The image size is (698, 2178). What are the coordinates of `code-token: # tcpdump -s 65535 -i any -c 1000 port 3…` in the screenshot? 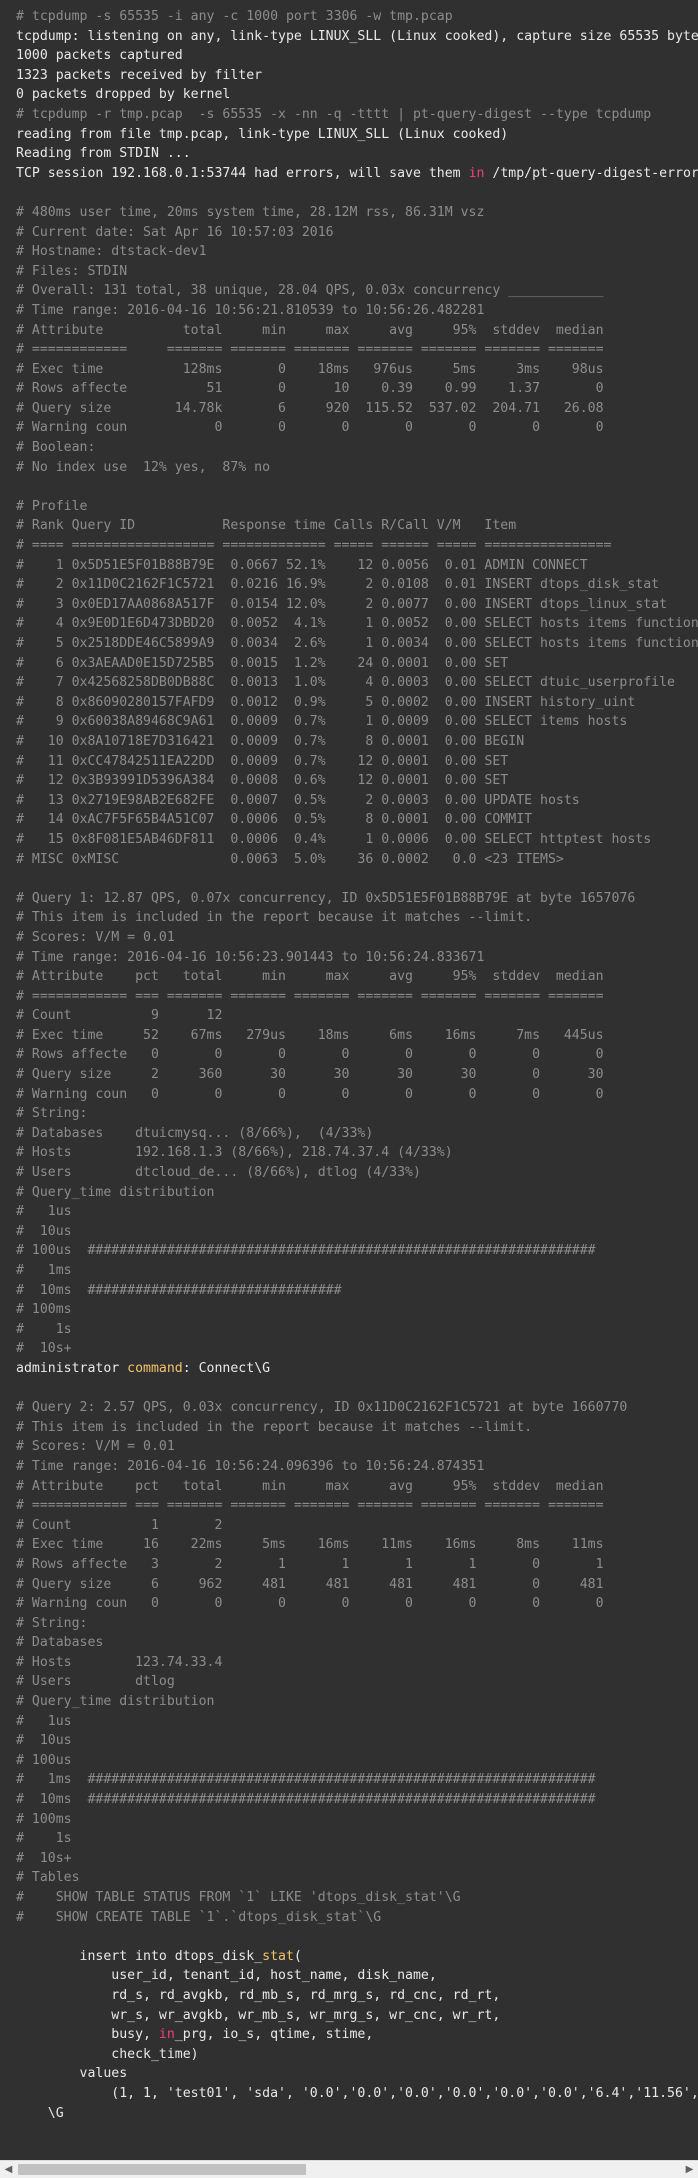 It's located at (234, 16).